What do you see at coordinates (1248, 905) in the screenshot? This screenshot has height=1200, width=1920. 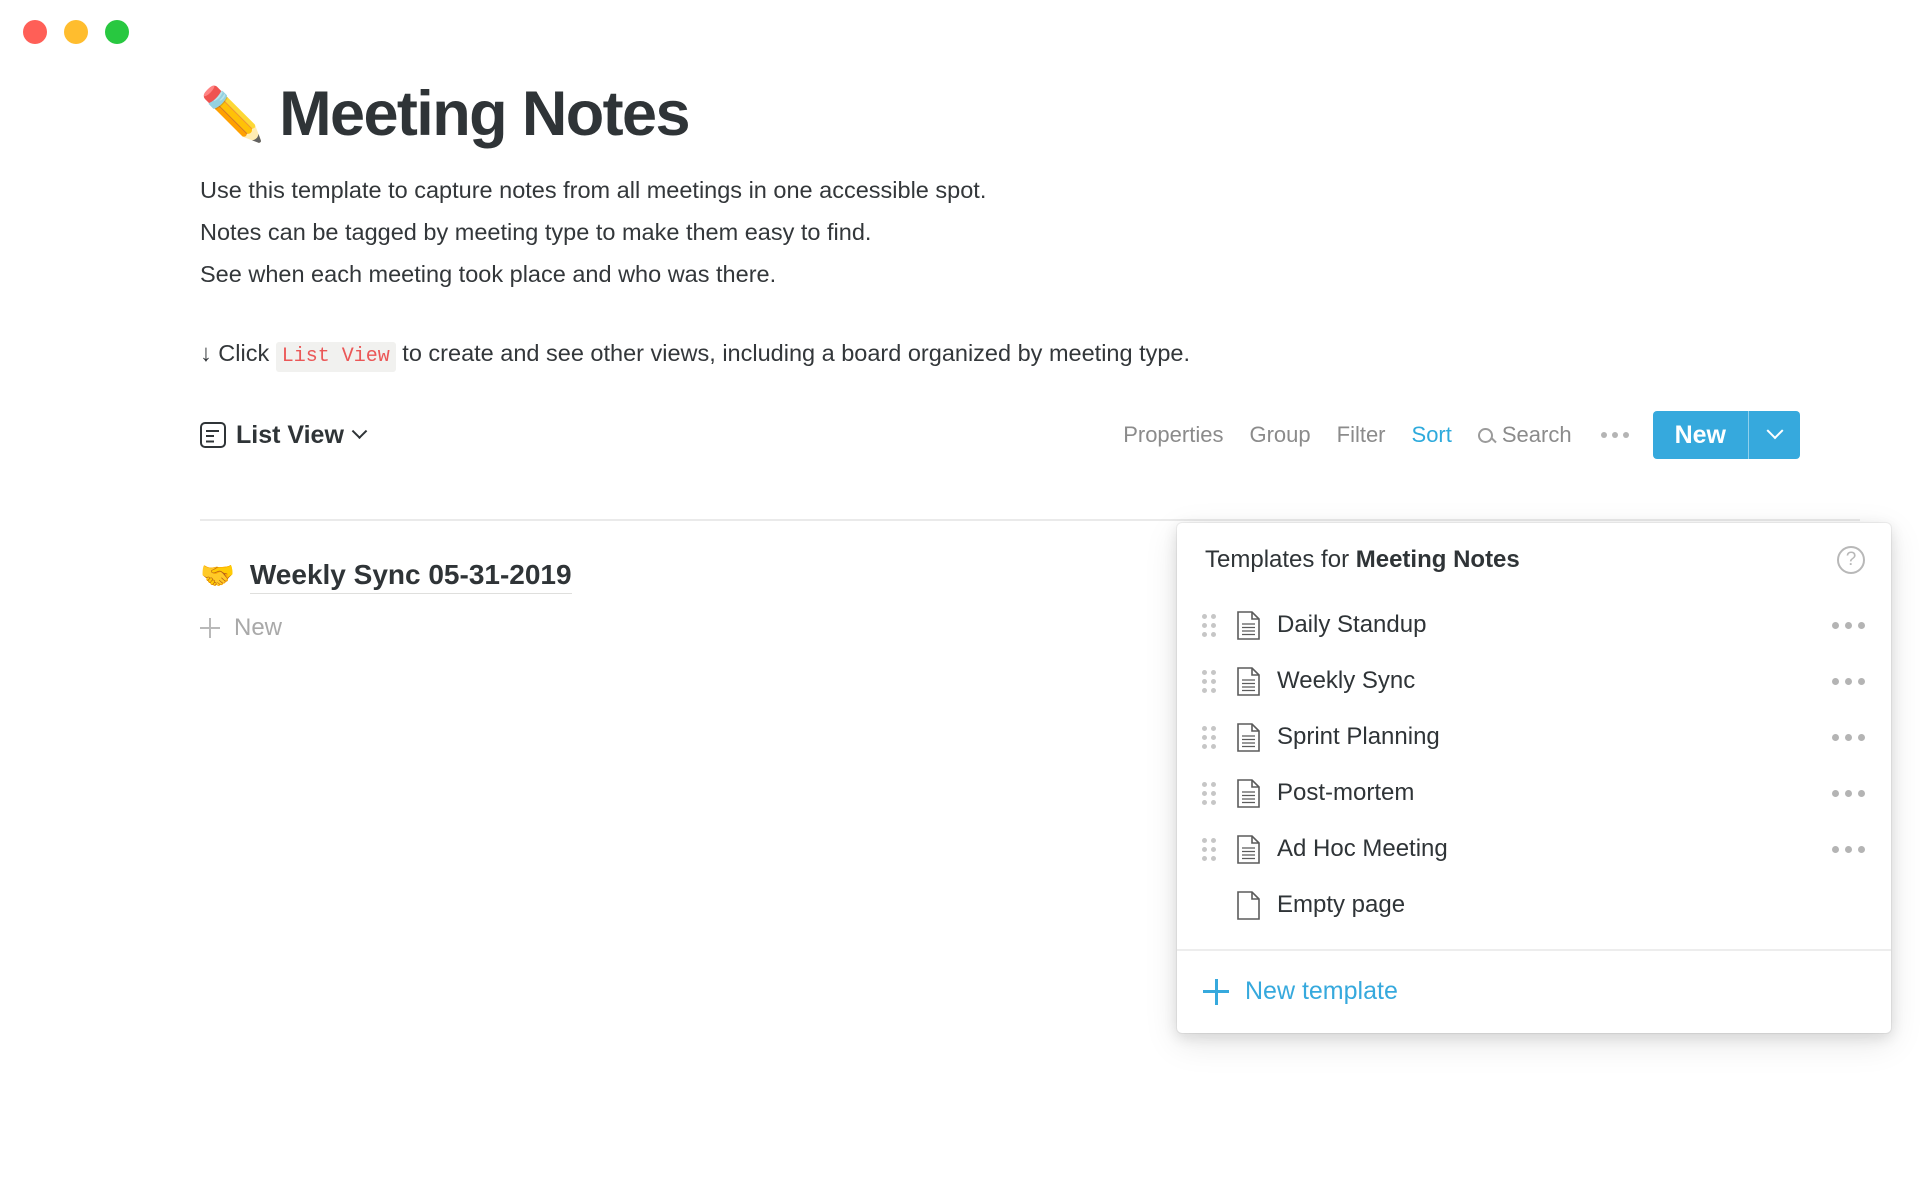 I see `document-blank-icon` at bounding box center [1248, 905].